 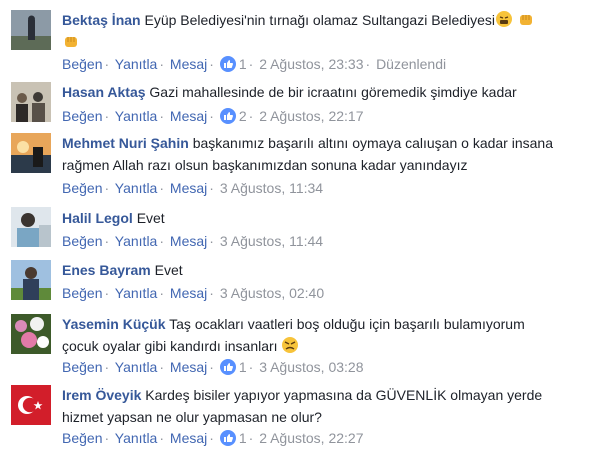 I want to click on angry-face-emoji, so click(x=290, y=345).